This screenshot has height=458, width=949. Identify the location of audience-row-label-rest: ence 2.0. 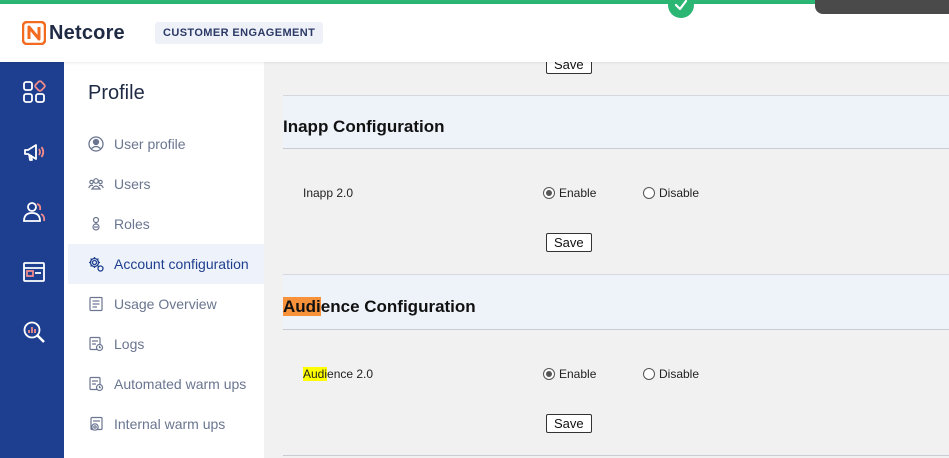
(350, 374).